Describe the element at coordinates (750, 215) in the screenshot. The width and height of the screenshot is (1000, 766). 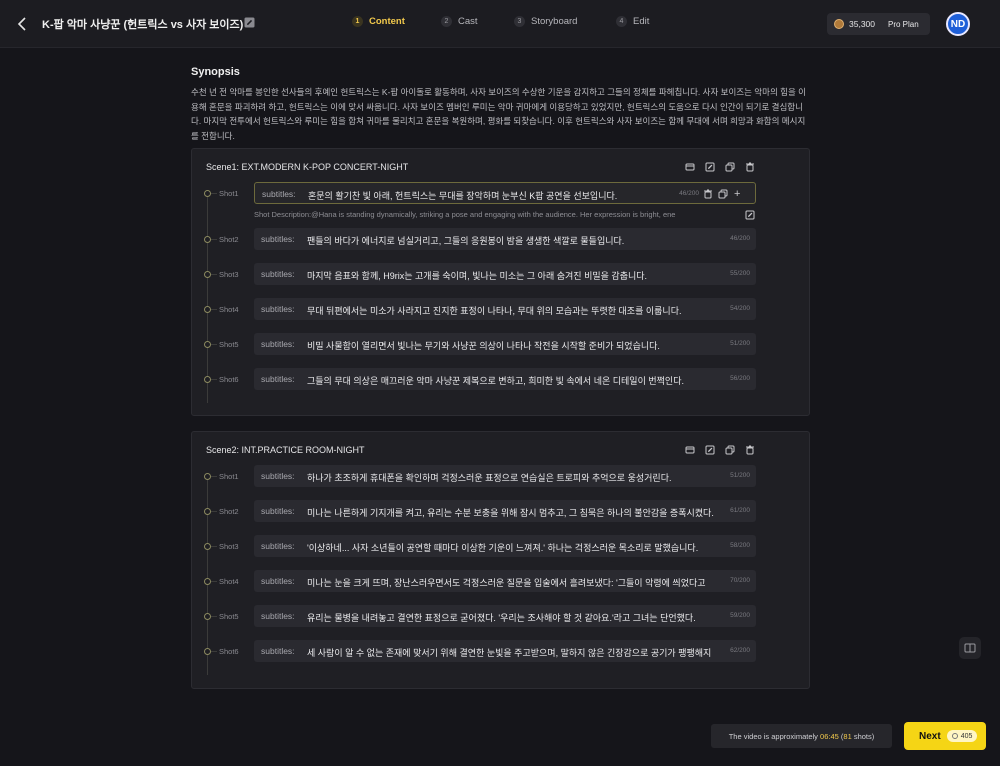
I see `edit-description-icon` at that location.